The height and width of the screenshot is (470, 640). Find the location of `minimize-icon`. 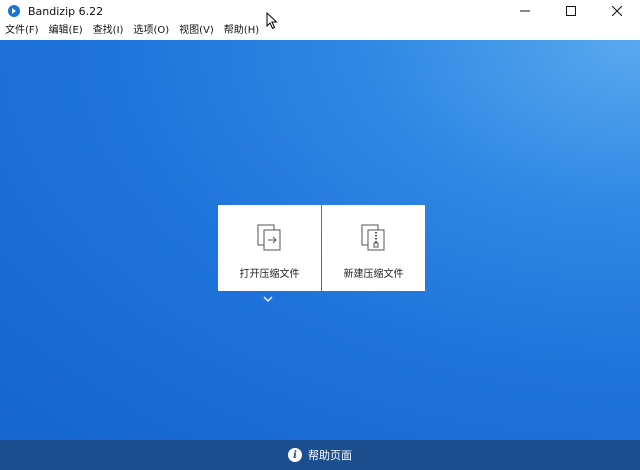

minimize-icon is located at coordinates (525, 11).